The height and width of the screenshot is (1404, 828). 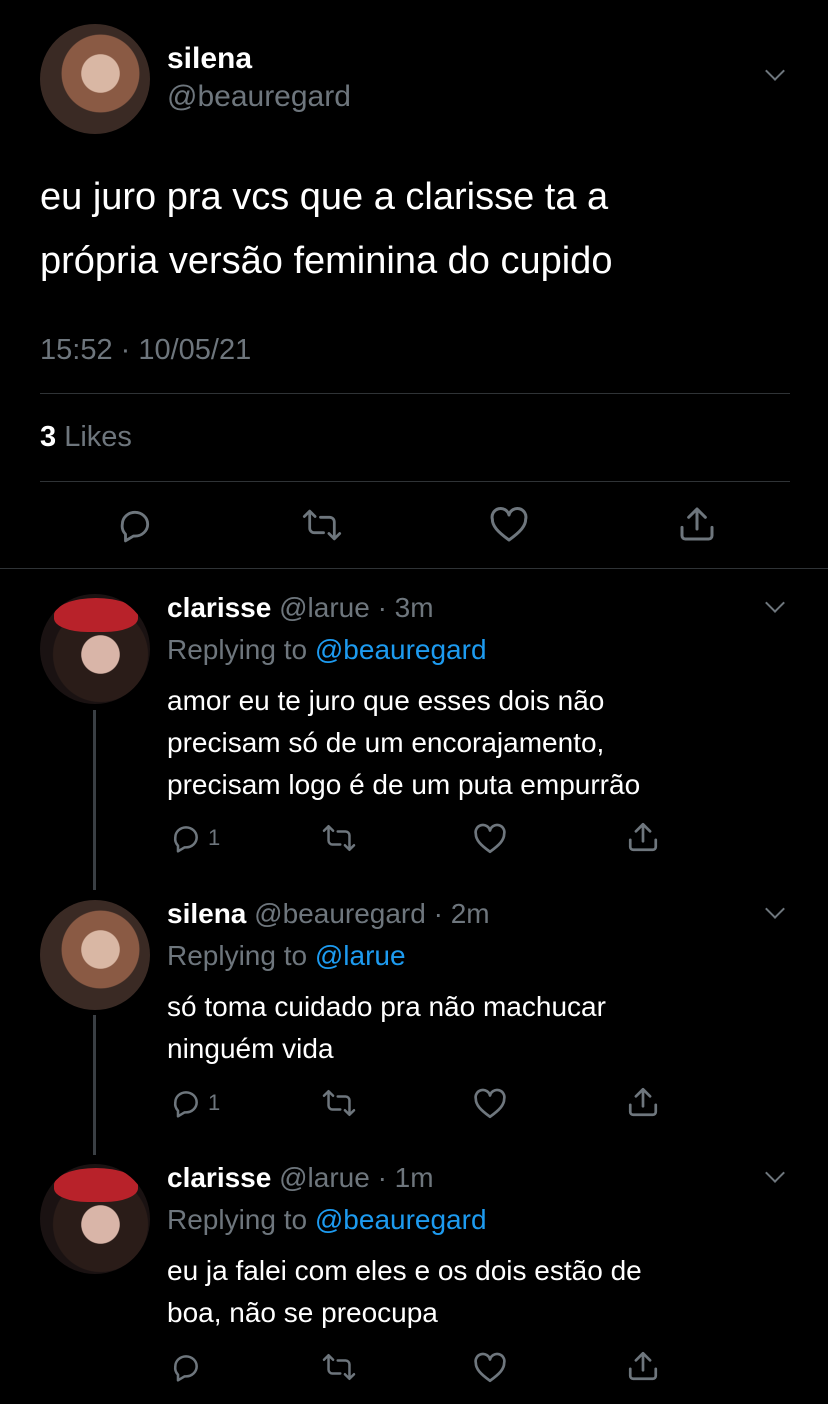 What do you see at coordinates (98, 437) in the screenshot?
I see `likes-label: Likes` at bounding box center [98, 437].